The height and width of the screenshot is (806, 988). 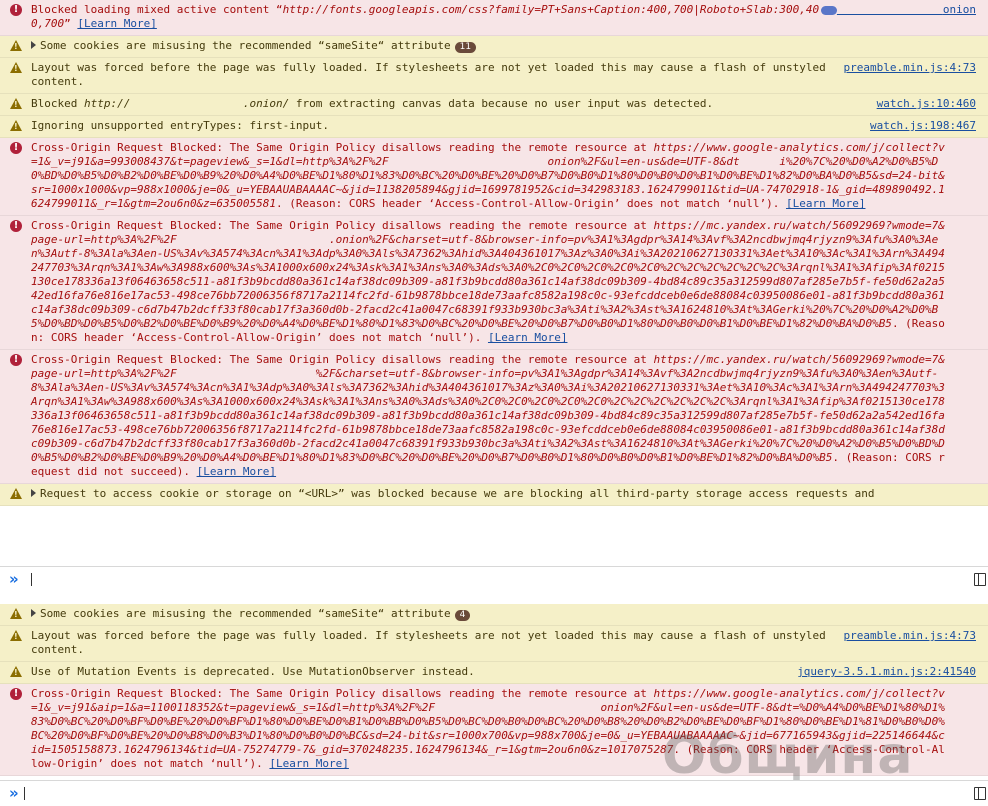 I want to click on console-input-bottom: », so click(x=494, y=793).